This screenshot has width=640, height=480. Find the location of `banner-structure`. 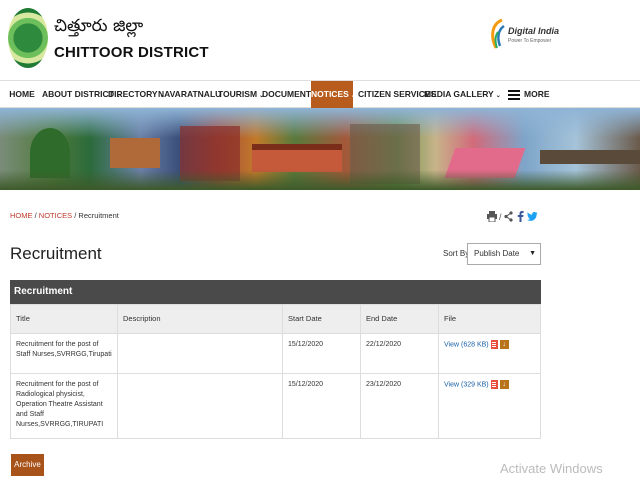

banner-structure is located at coordinates (135, 153).